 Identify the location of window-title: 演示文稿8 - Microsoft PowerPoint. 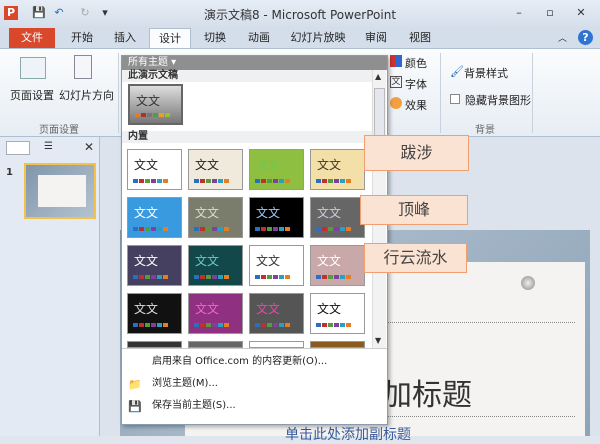
(300, 15).